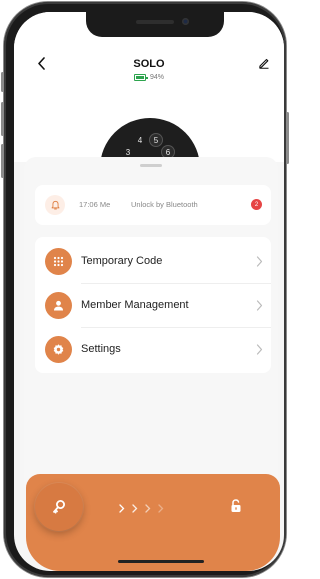 The height and width of the screenshot is (579, 320). What do you see at coordinates (149, 64) in the screenshot?
I see `page-title: SOLO` at bounding box center [149, 64].